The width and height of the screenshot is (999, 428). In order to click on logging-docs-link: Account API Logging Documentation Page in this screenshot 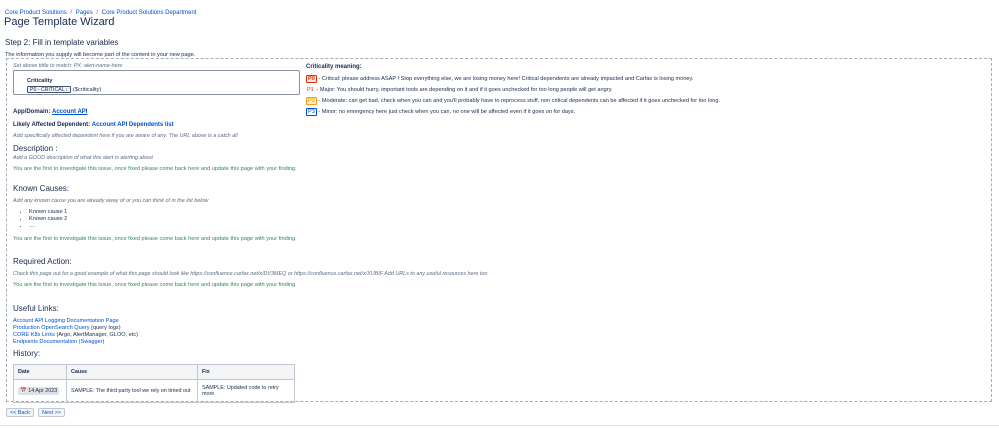, I will do `click(66, 321)`.